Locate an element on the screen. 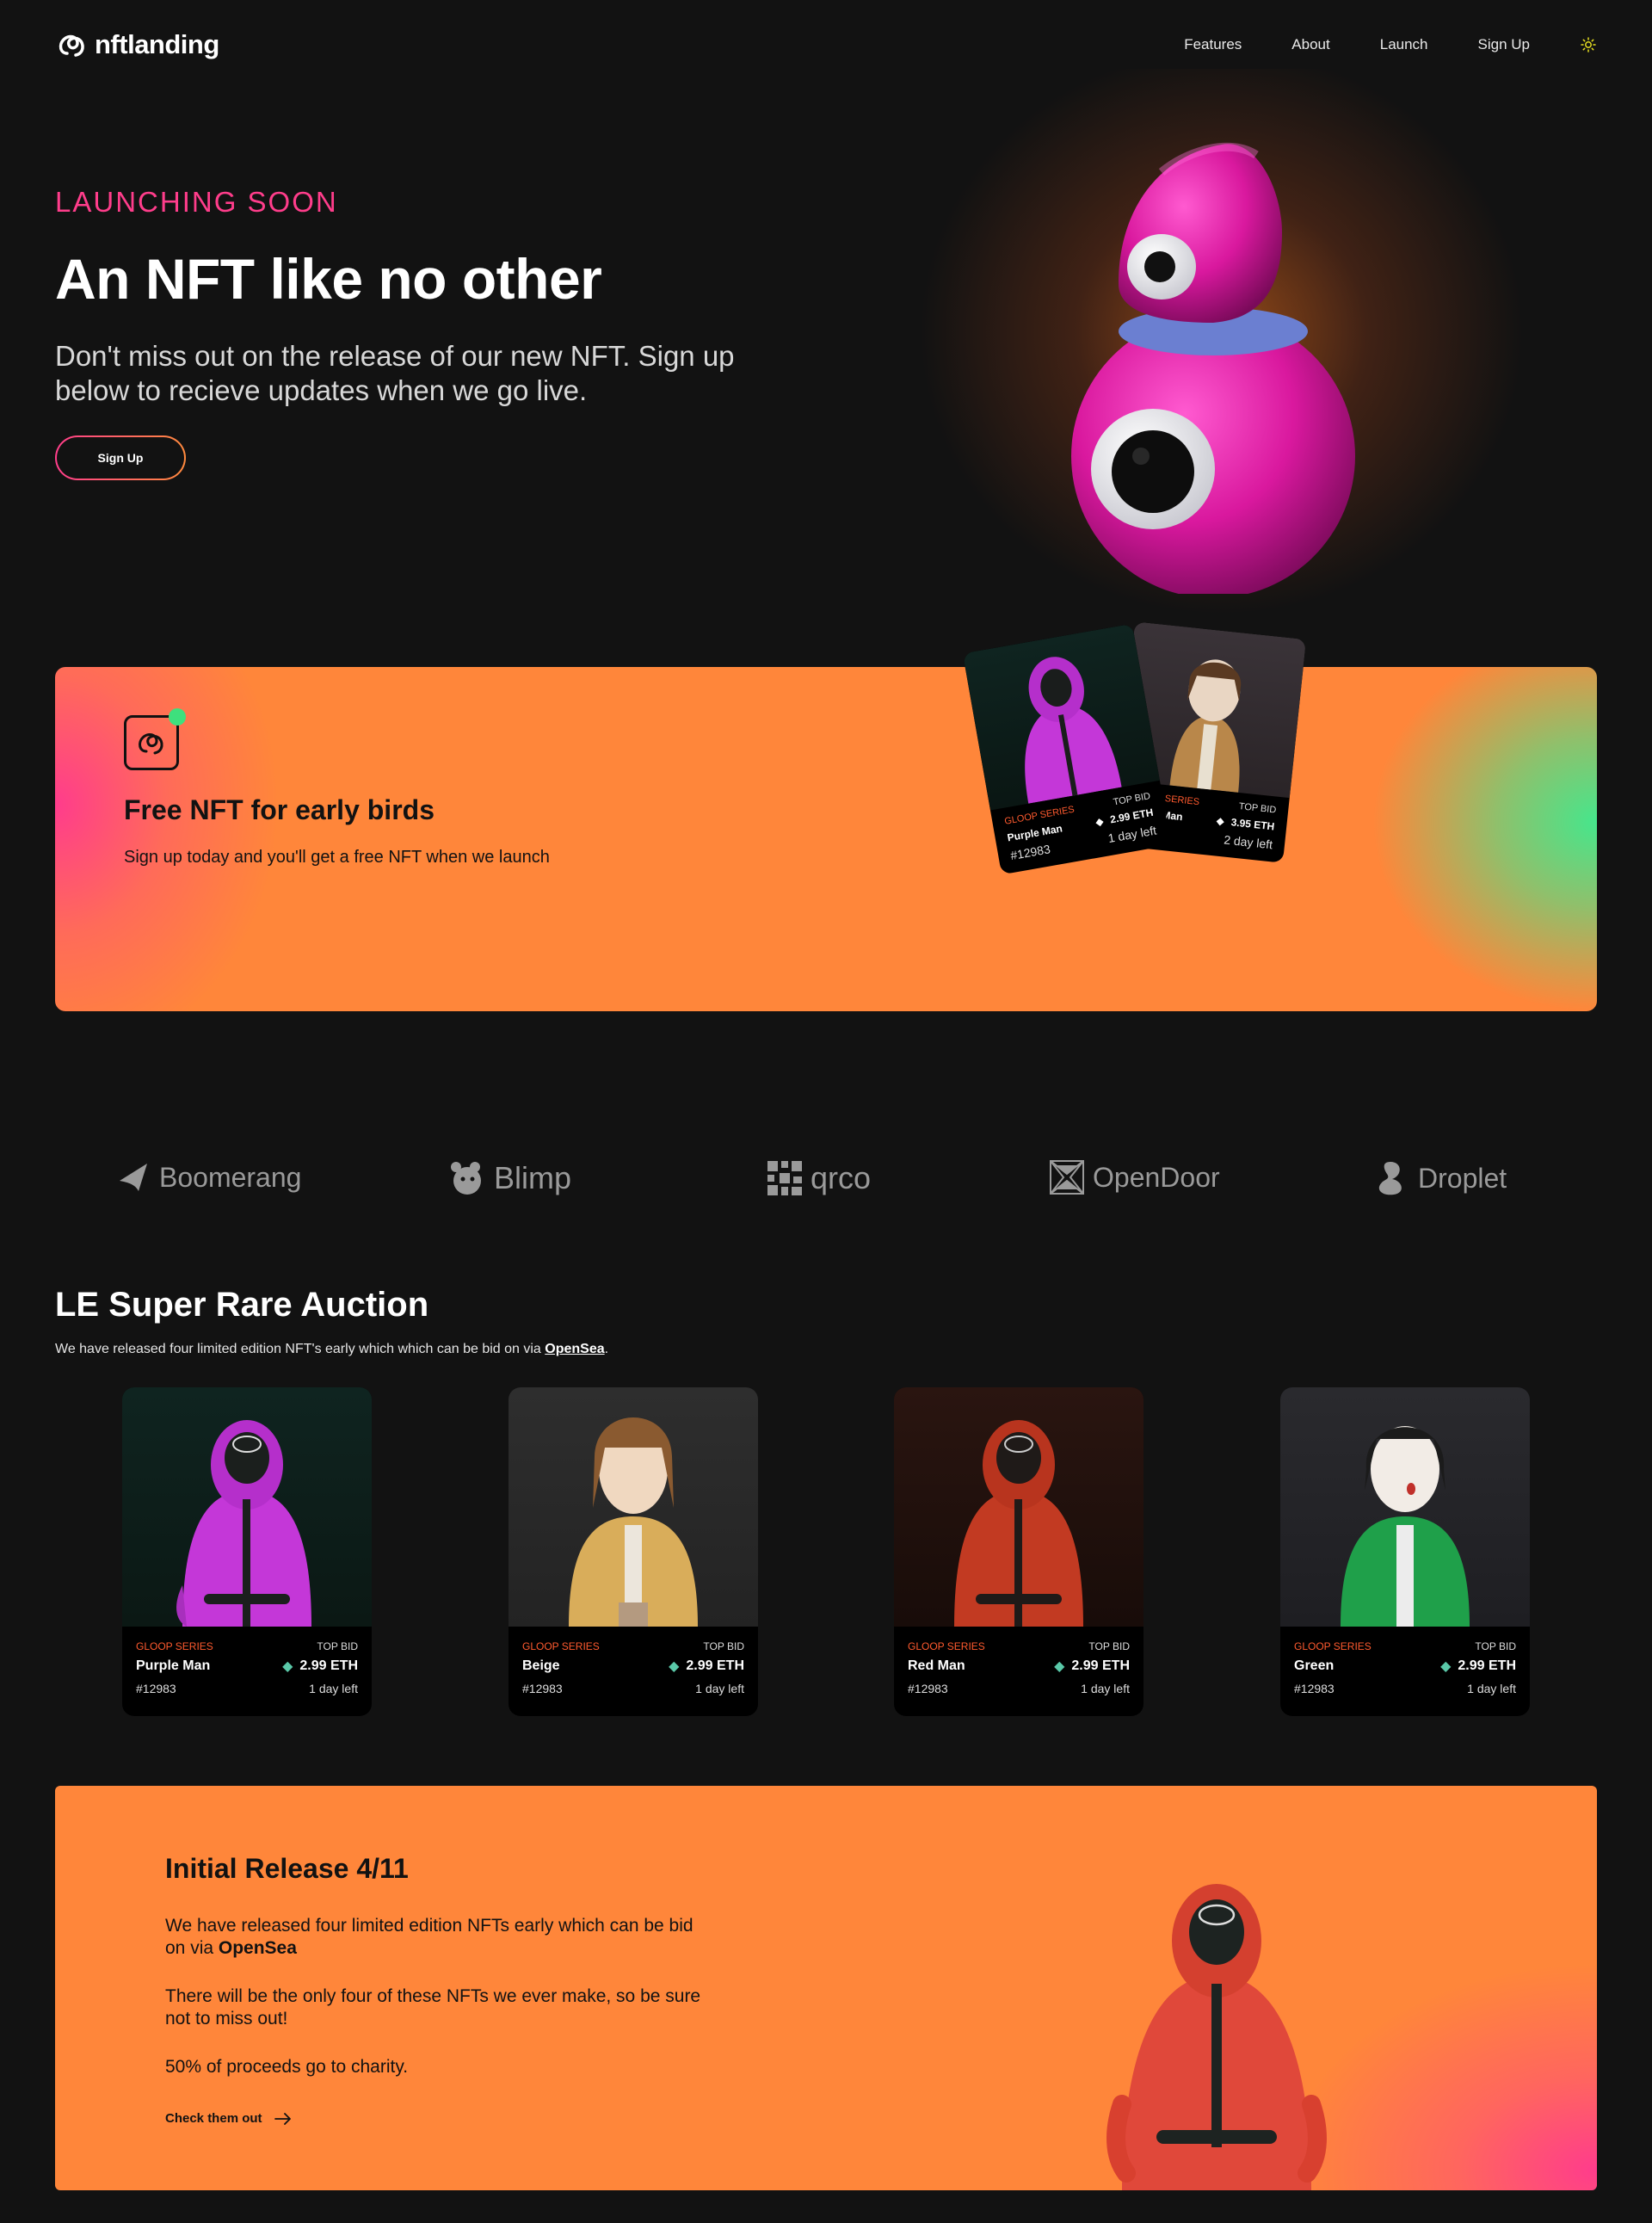  hero-eyebrow: LAUNCHING SOON is located at coordinates (196, 202).